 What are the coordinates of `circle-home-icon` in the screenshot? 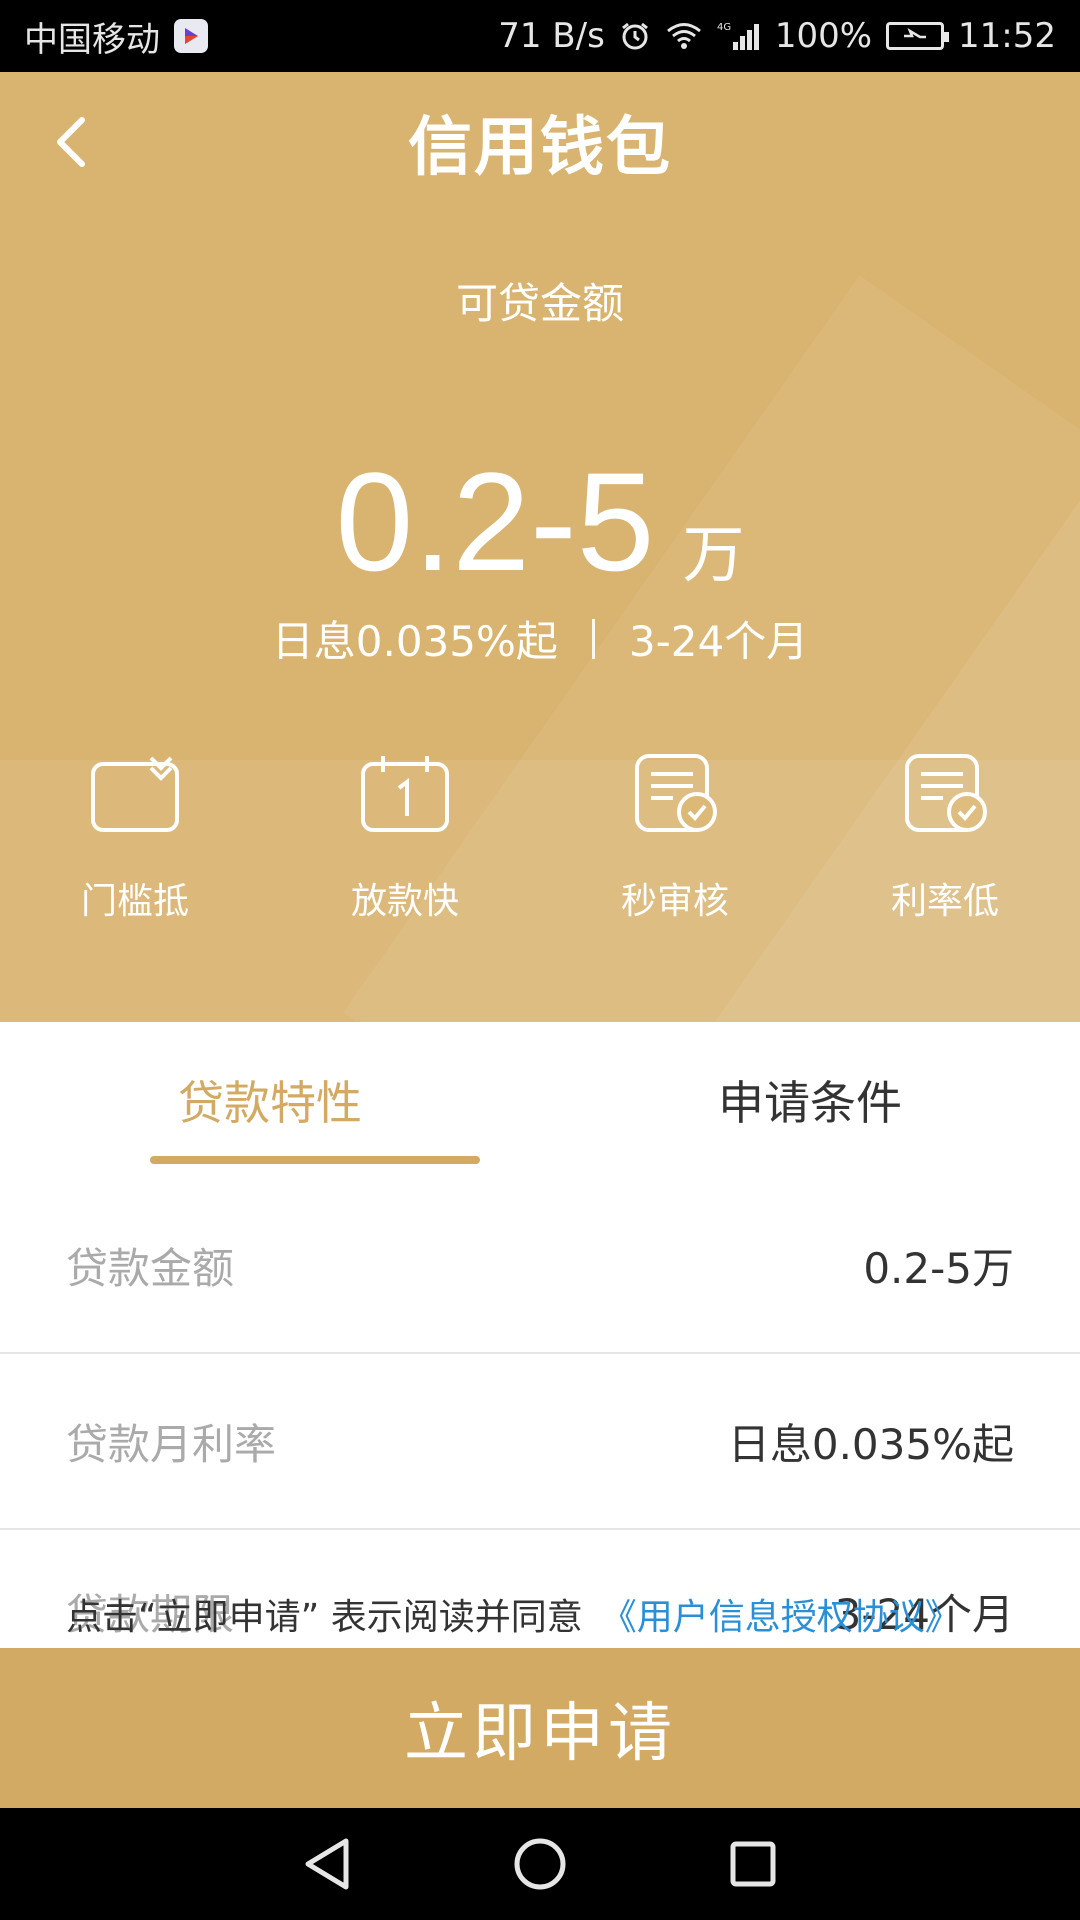 It's located at (540, 1864).